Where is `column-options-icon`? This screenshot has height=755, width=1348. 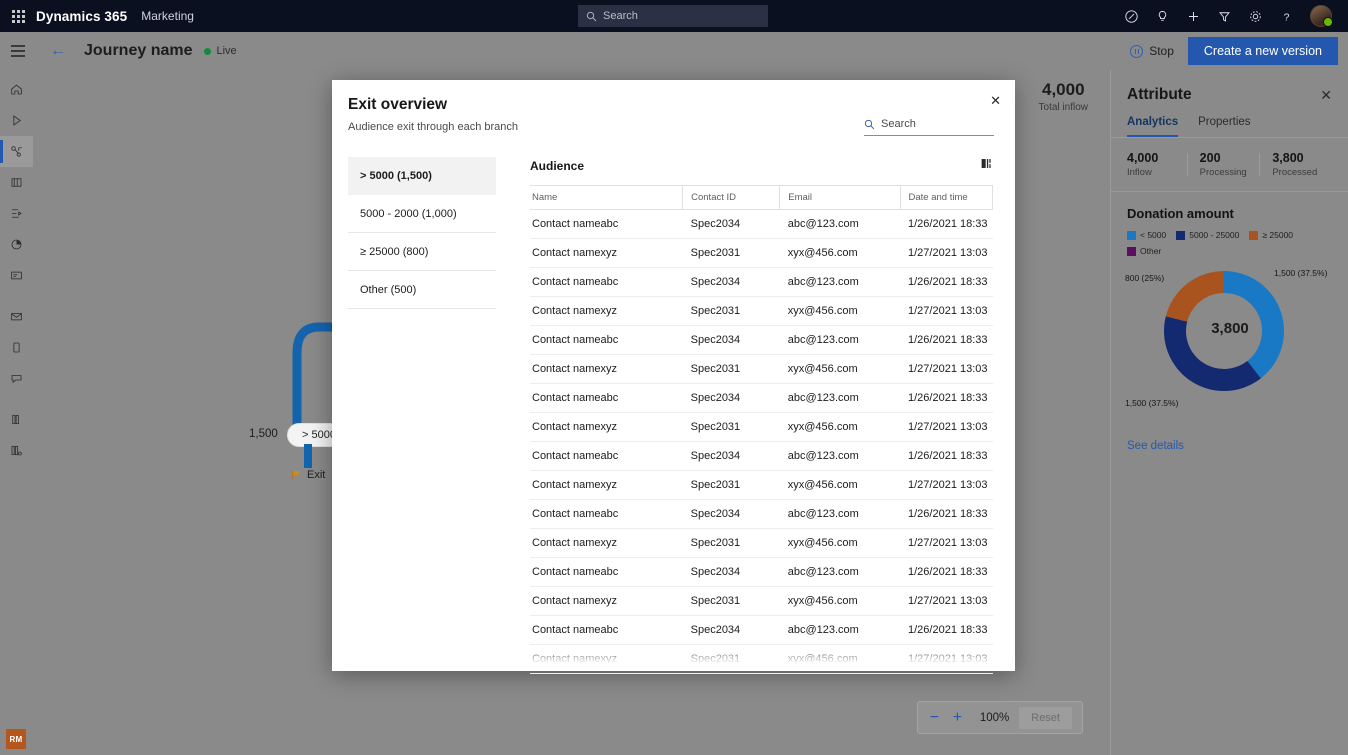
column-options-icon is located at coordinates (986, 166).